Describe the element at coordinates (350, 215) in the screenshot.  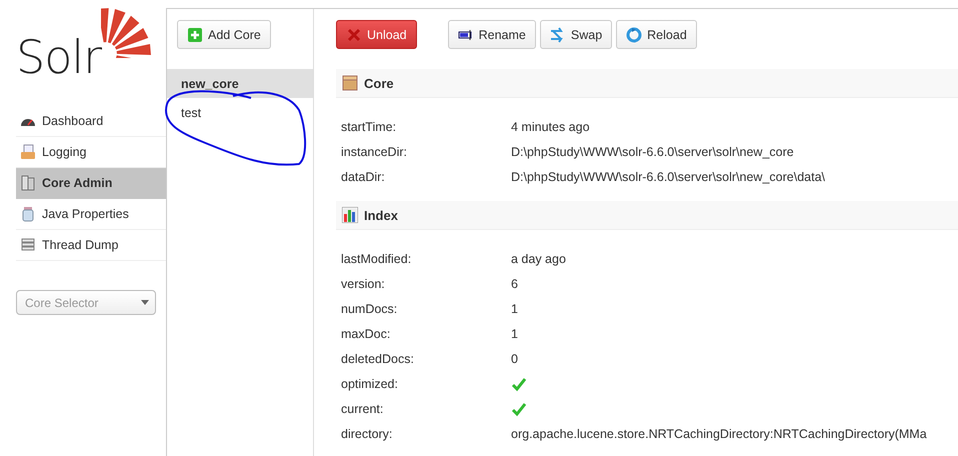
I see `bar-chart-icon` at that location.